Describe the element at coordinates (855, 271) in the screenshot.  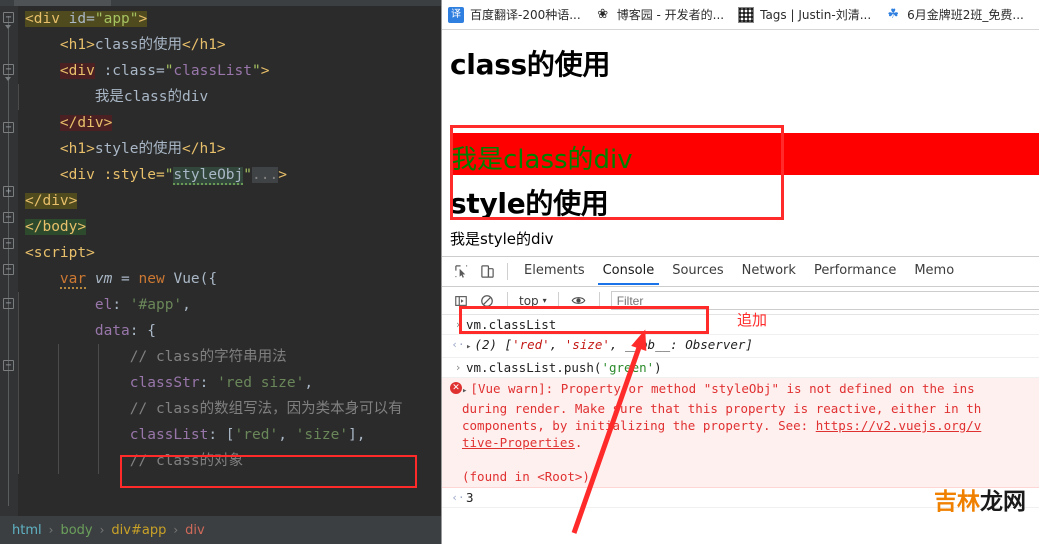
I see `tab-performance: Performance` at that location.